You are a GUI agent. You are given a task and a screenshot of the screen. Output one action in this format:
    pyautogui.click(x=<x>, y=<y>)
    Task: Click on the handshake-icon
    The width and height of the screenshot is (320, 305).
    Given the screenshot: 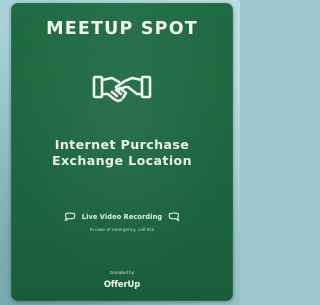 What is the action you would take?
    pyautogui.click(x=122, y=89)
    